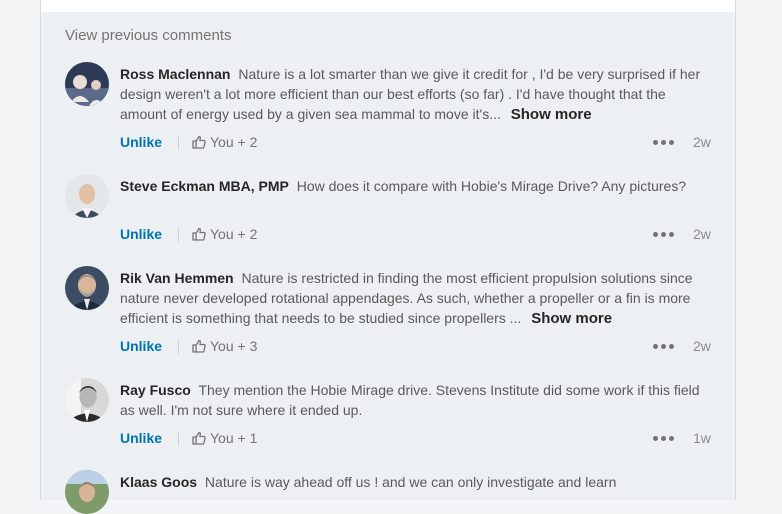  I want to click on like-count: You + 3, so click(224, 346).